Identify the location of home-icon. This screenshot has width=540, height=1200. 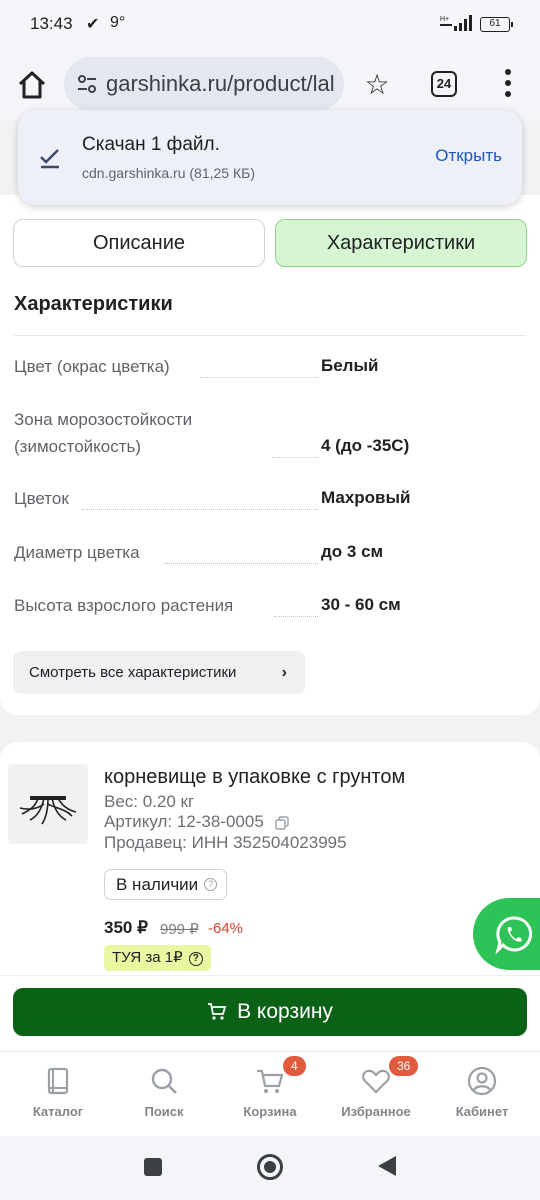
(32, 85).